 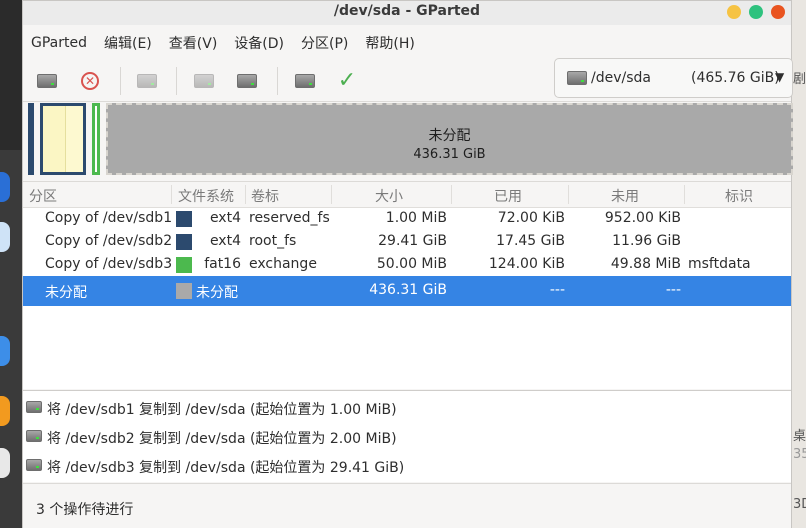 I want to click on column-header-flags: 标识, so click(x=739, y=196).